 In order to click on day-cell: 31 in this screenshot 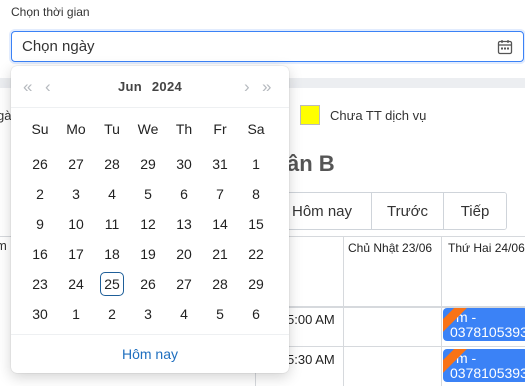, I will do `click(220, 164)`.